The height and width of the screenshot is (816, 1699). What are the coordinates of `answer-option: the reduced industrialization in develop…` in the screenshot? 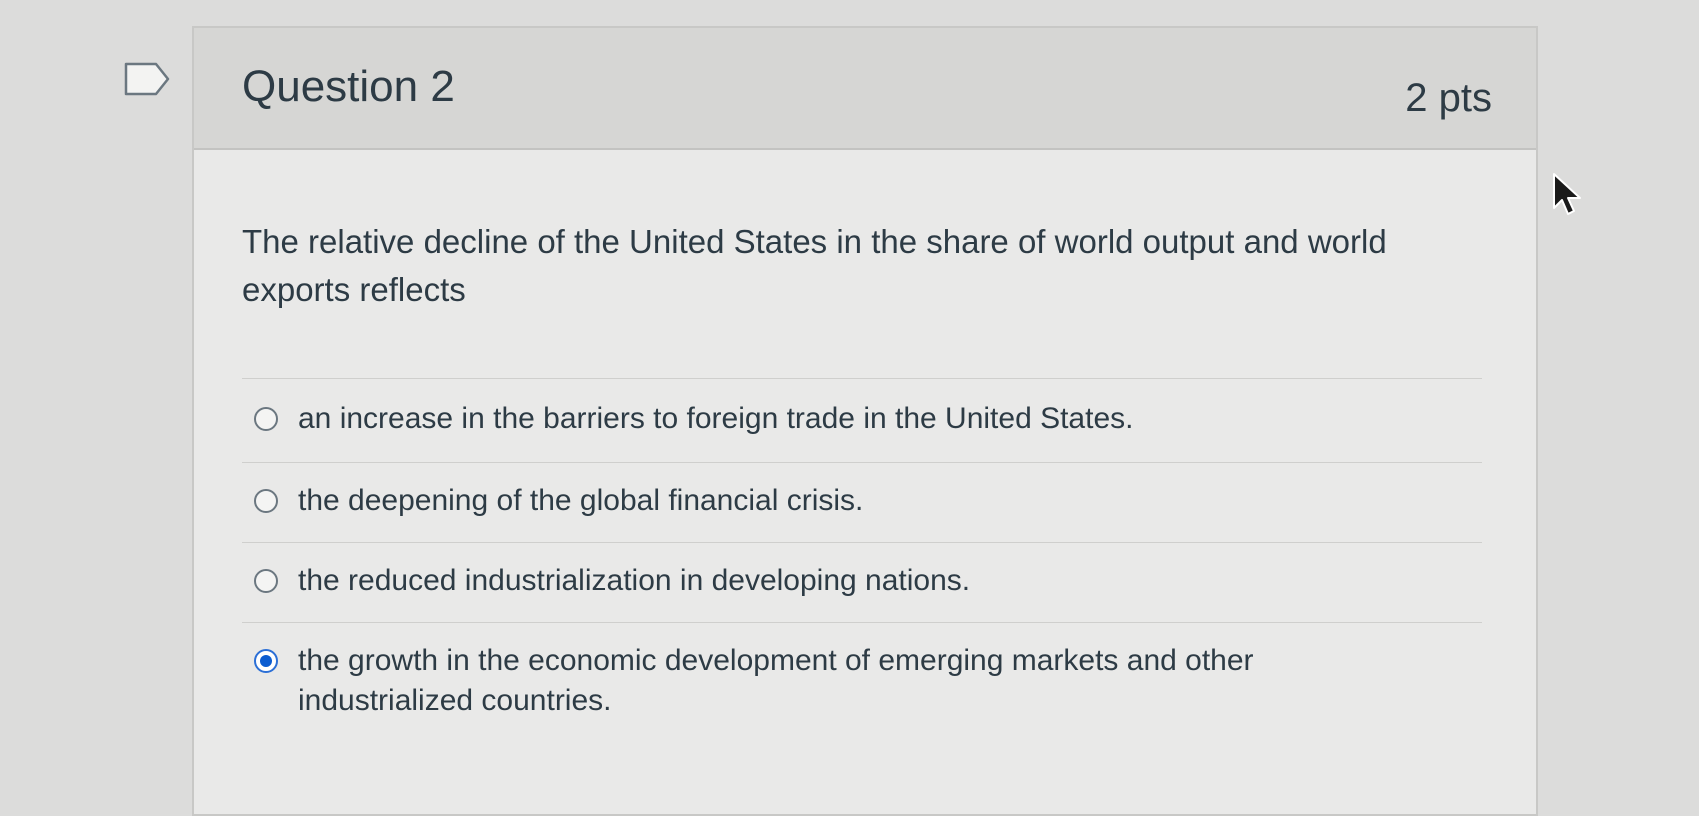 It's located at (862, 582).